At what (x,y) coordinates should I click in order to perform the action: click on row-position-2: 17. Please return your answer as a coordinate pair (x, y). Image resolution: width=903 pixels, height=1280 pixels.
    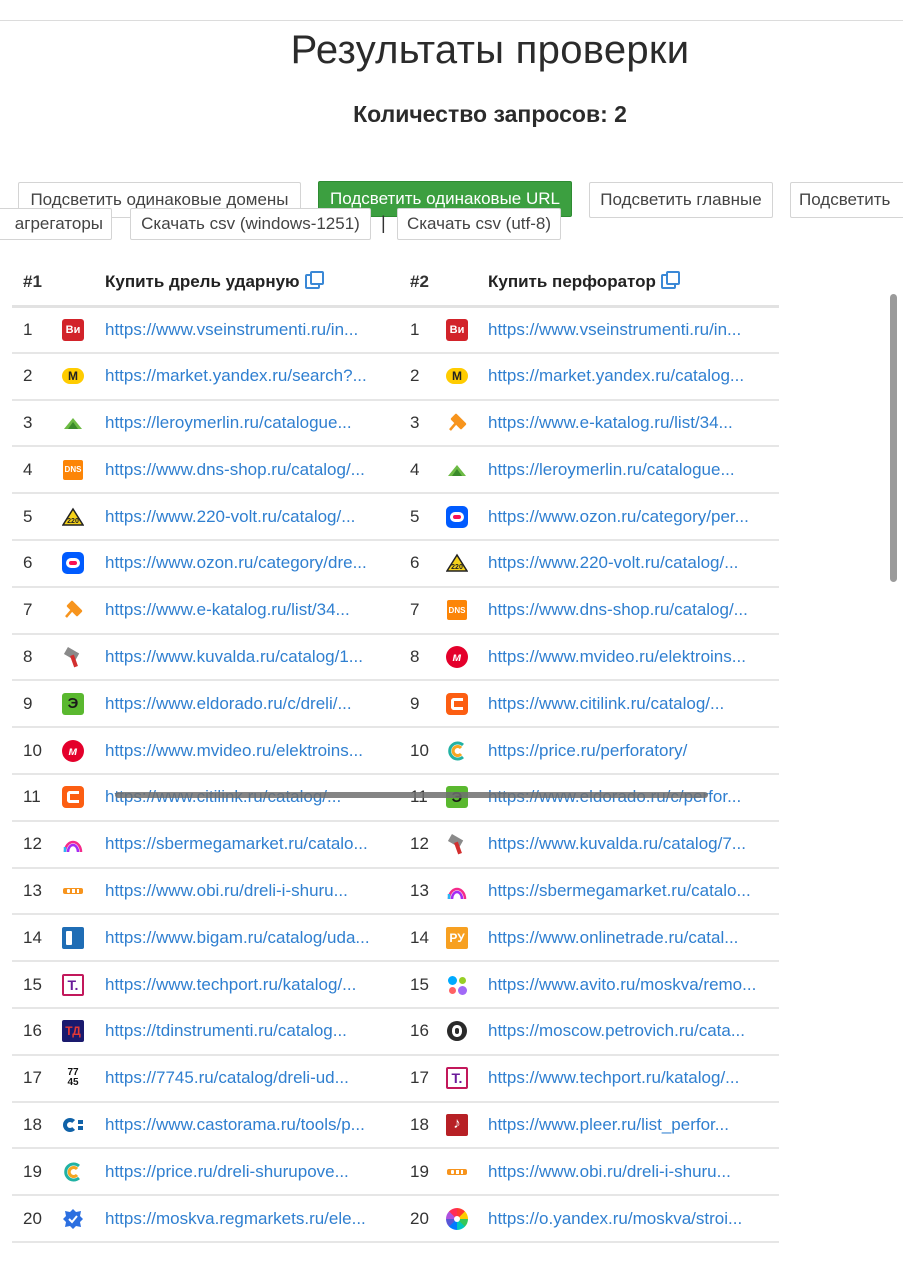
    Looking at the image, I should click on (424, 1078).